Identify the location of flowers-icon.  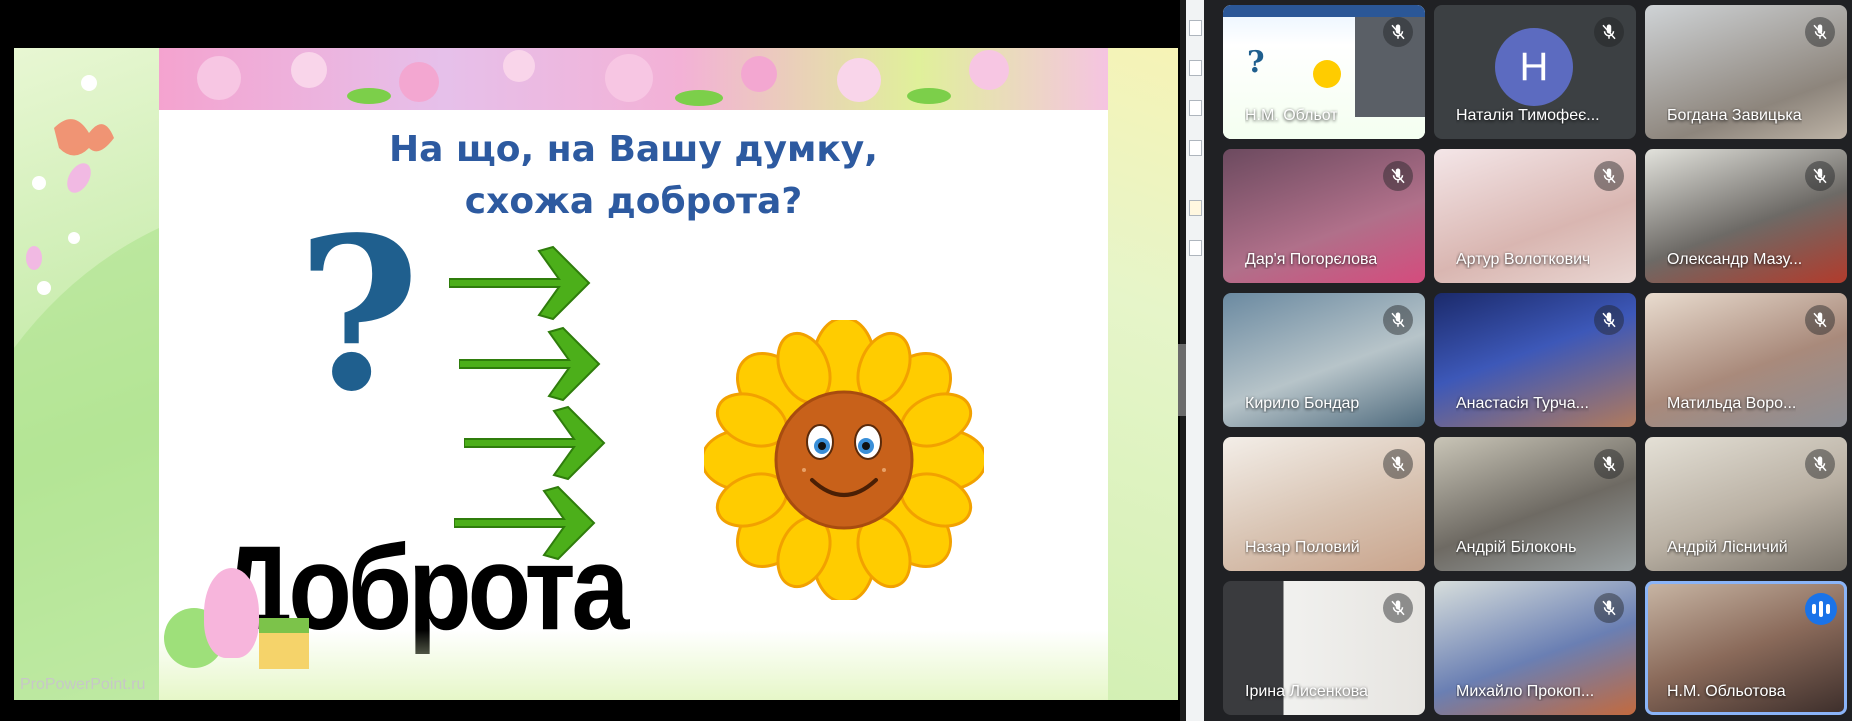
(603, 78).